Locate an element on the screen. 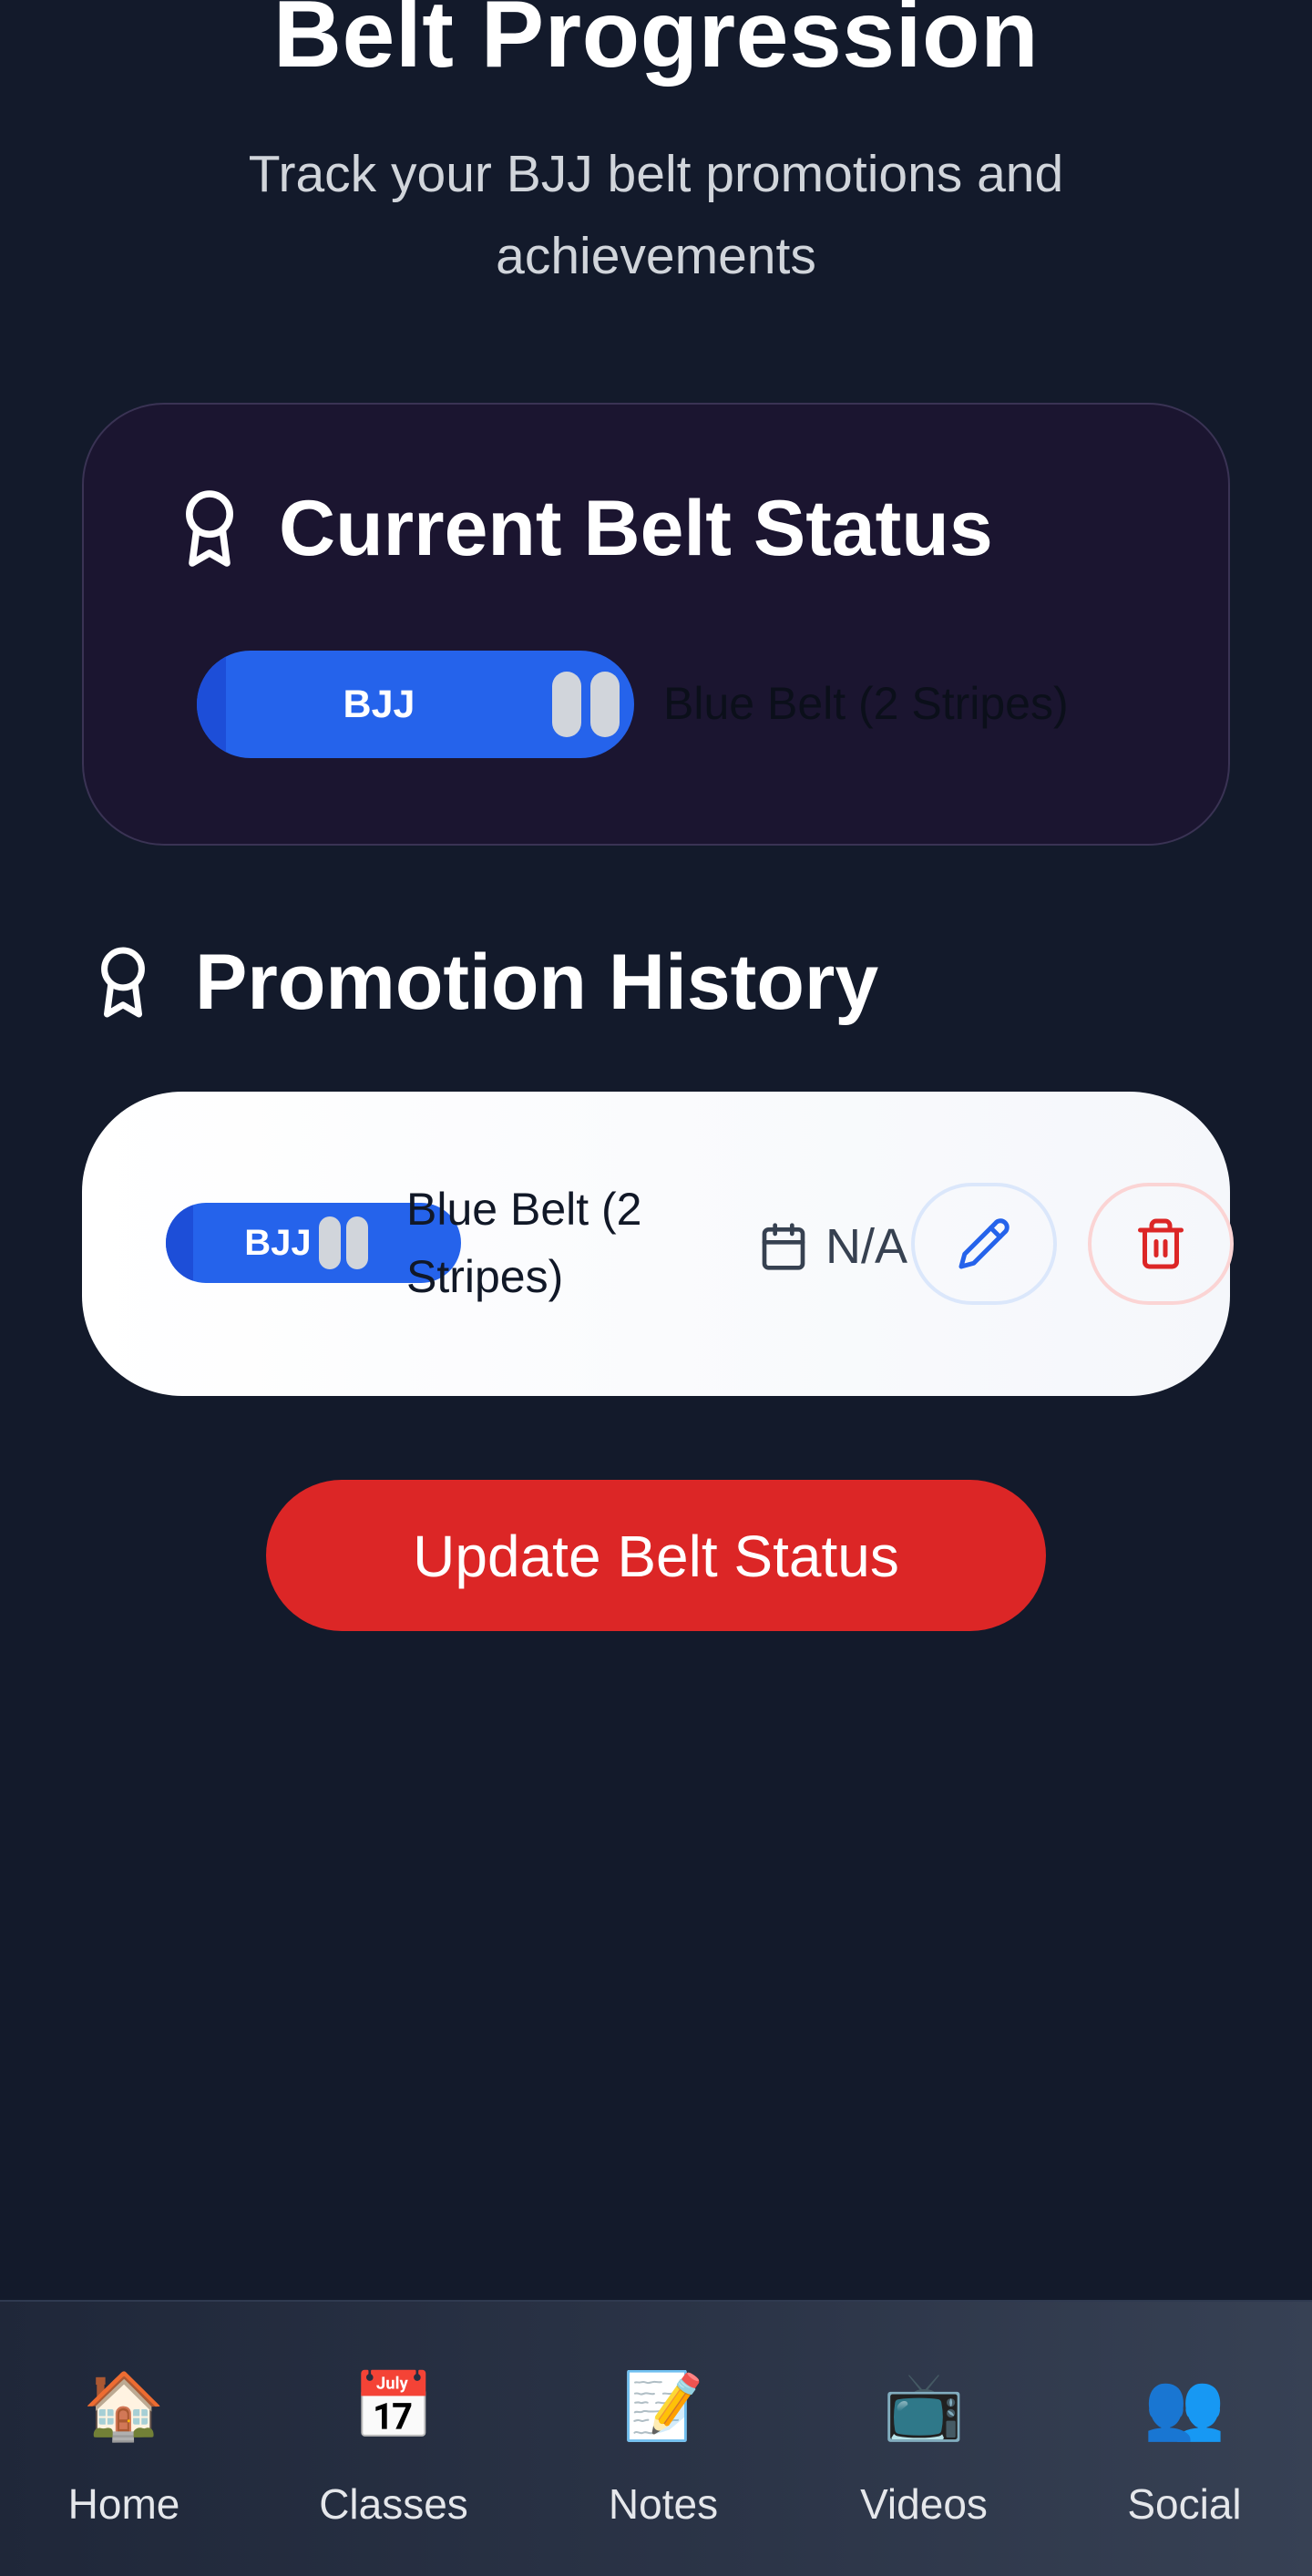 Image resolution: width=1312 pixels, height=2576 pixels. nav-item-notes: 📝 Notes is located at coordinates (663, 2439).